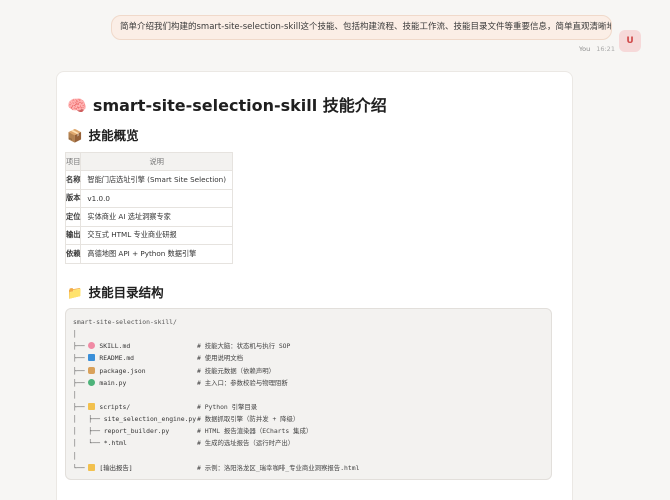 The width and height of the screenshot is (670, 500). Describe the element at coordinates (136, 431) in the screenshot. I see `file-name: report_builder.py` at that location.